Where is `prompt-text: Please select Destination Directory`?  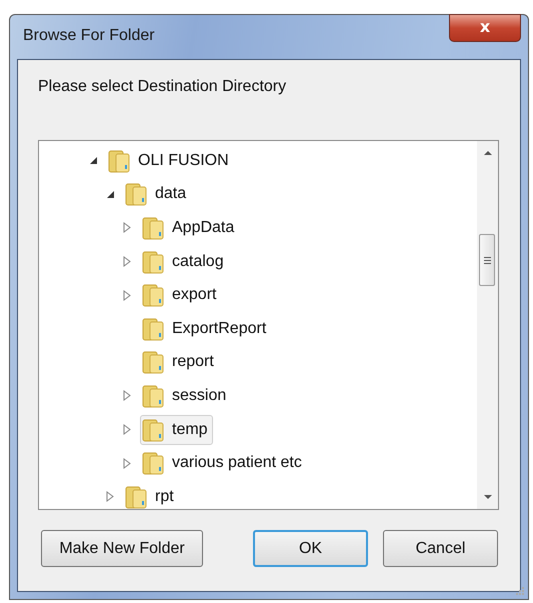
prompt-text: Please select Destination Directory is located at coordinates (163, 87).